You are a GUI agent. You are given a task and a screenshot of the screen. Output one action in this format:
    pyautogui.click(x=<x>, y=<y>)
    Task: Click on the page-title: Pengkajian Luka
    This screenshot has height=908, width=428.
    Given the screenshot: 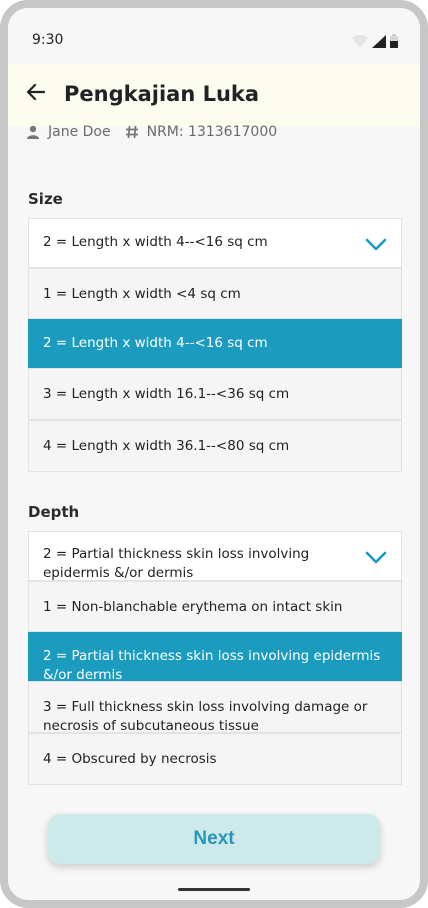 What is the action you would take?
    pyautogui.click(x=162, y=94)
    